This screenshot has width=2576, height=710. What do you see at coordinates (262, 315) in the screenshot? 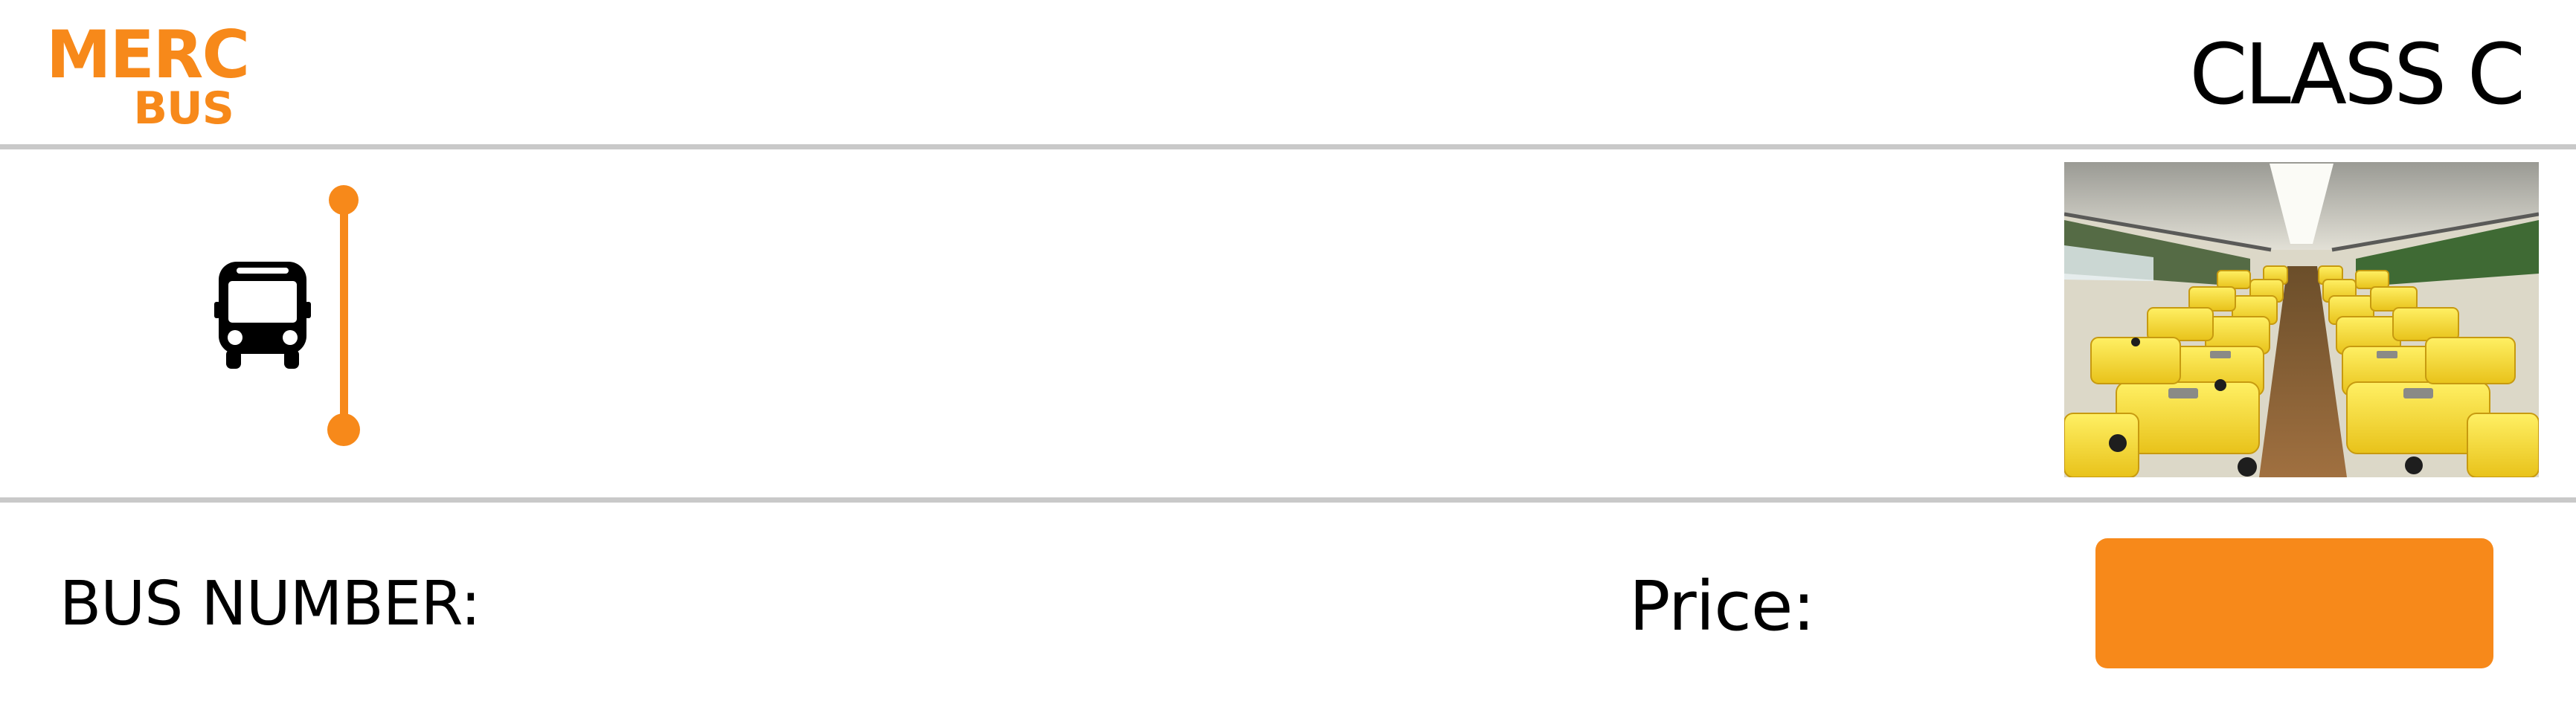
I see `bus-icon` at bounding box center [262, 315].